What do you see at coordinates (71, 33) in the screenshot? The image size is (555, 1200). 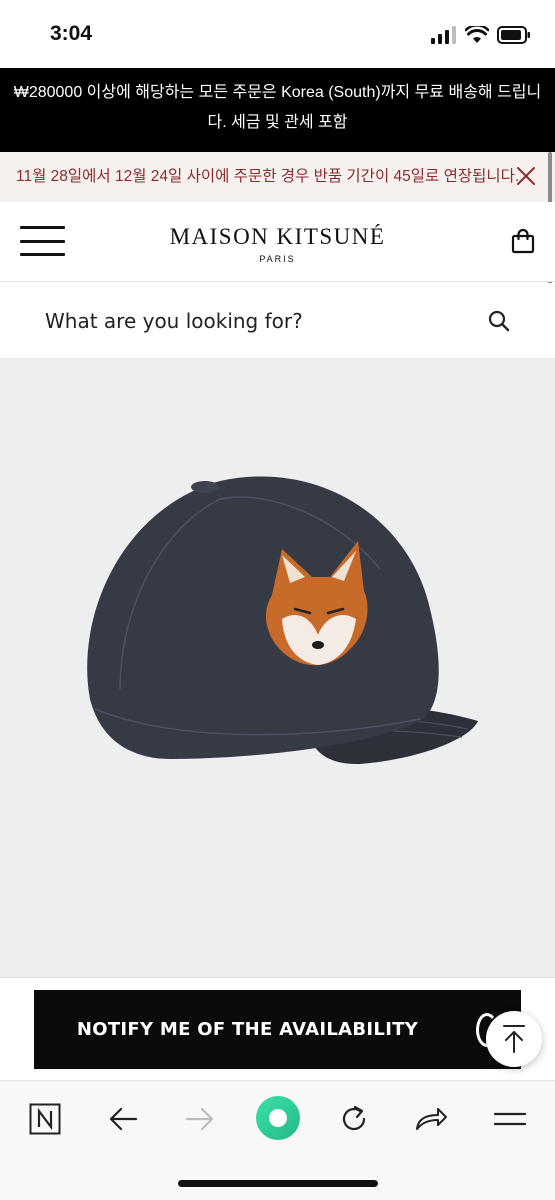 I see `status-time: 3:04` at bounding box center [71, 33].